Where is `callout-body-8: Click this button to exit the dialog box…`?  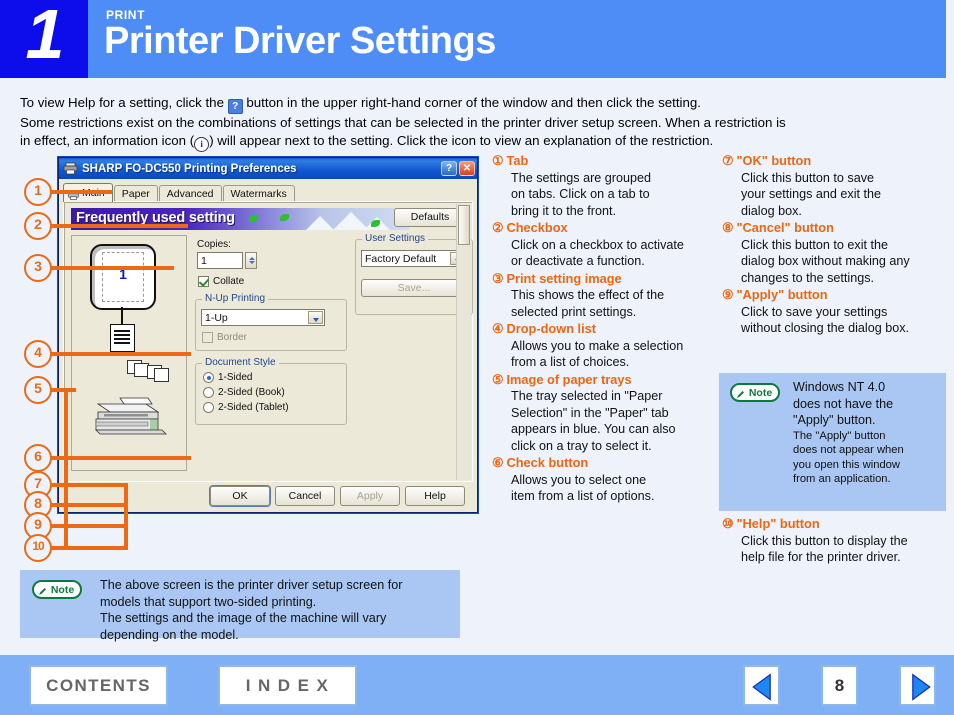
callout-body-8: Click this button to exit the dialog box… is located at coordinates (833, 262).